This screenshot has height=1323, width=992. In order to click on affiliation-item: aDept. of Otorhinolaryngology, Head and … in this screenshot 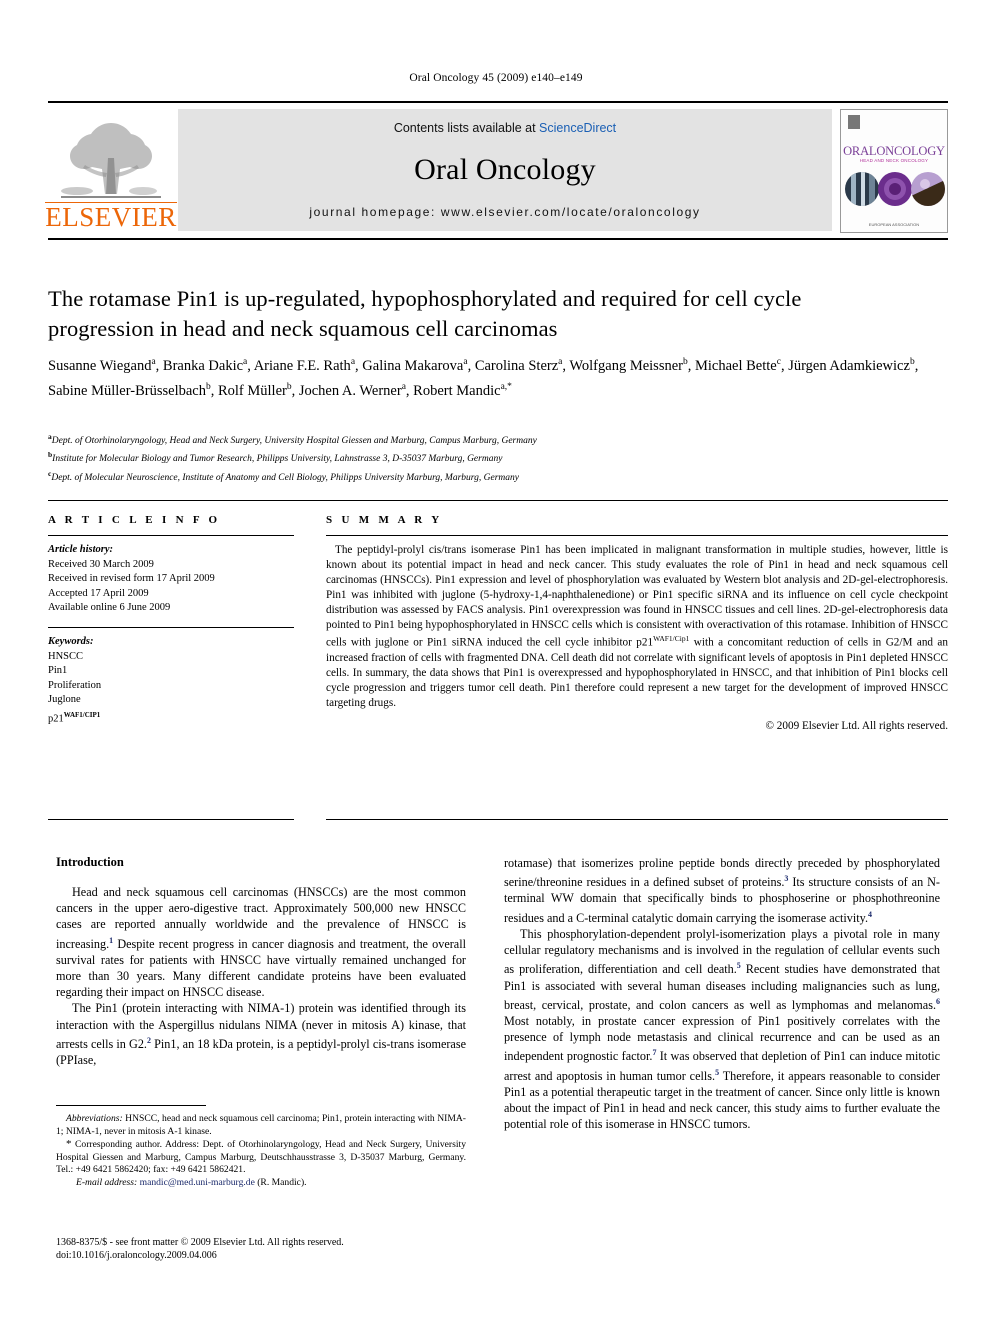, I will do `click(292, 439)`.